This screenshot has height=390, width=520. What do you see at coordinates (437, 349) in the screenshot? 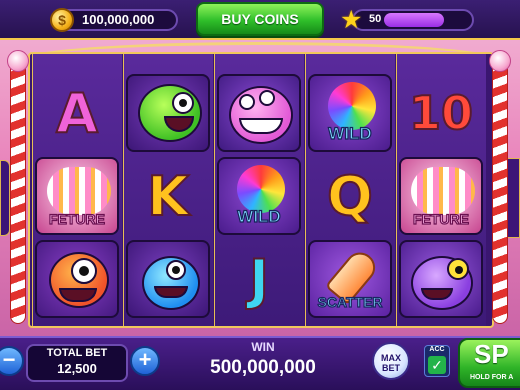
I see `acc-label: ACC` at bounding box center [437, 349].